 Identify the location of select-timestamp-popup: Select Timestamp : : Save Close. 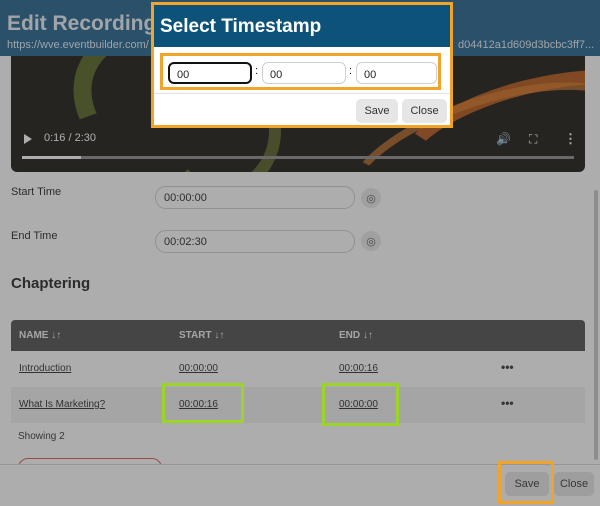
(302, 65).